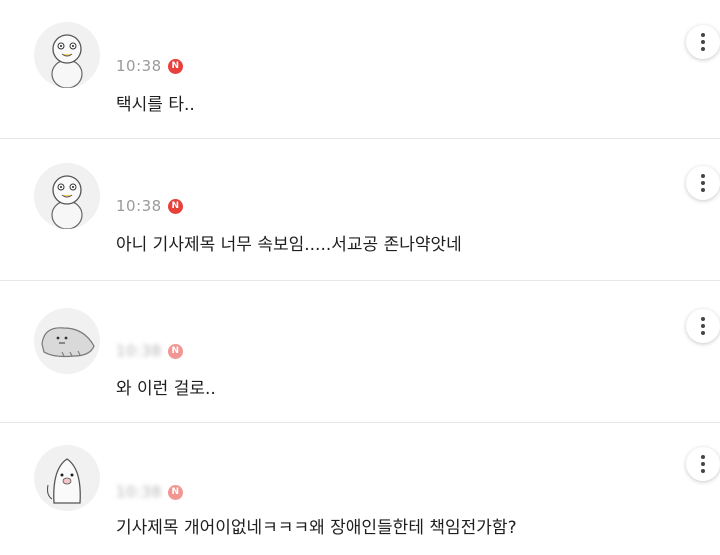 Image resolution: width=720 pixels, height=555 pixels. Describe the element at coordinates (67, 478) in the screenshot. I see `penguin-avatar-icon` at that location.